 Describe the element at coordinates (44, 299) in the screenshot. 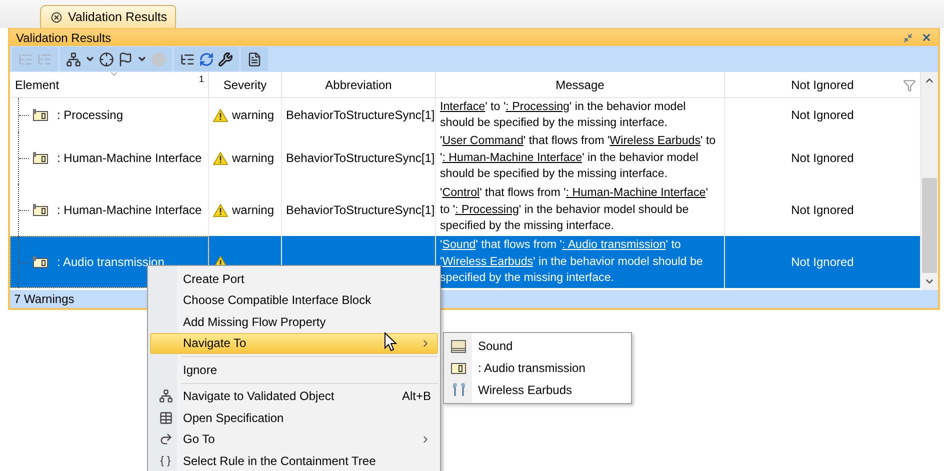

I see `status-text: 7 Warnings` at that location.